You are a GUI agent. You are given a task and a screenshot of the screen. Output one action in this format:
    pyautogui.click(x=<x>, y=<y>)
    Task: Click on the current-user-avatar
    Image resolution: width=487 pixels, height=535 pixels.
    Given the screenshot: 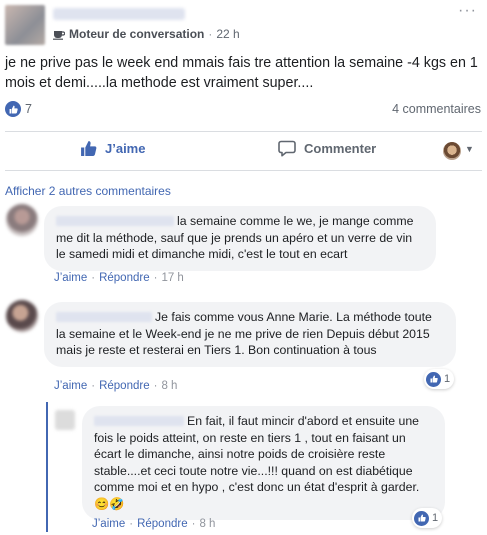 What is the action you would take?
    pyautogui.click(x=452, y=151)
    